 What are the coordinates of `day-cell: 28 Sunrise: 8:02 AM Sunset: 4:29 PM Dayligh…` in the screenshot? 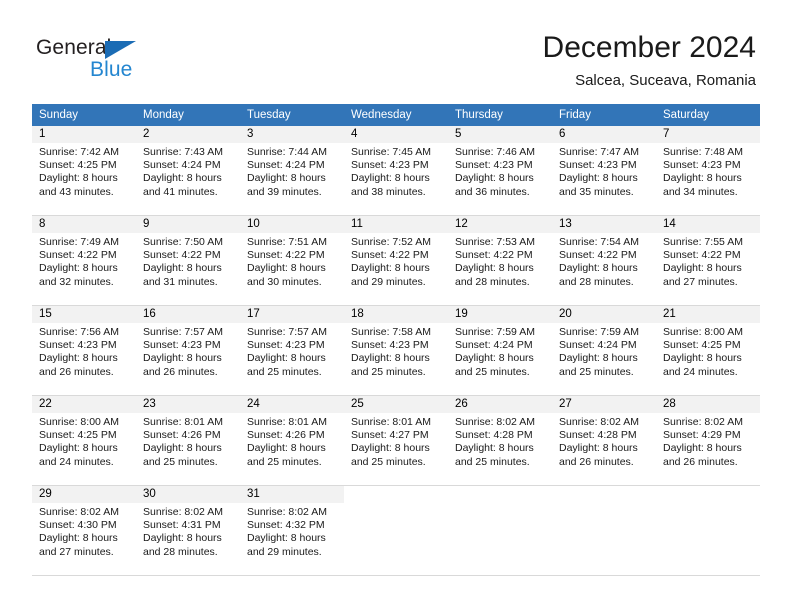 It's located at (708, 440).